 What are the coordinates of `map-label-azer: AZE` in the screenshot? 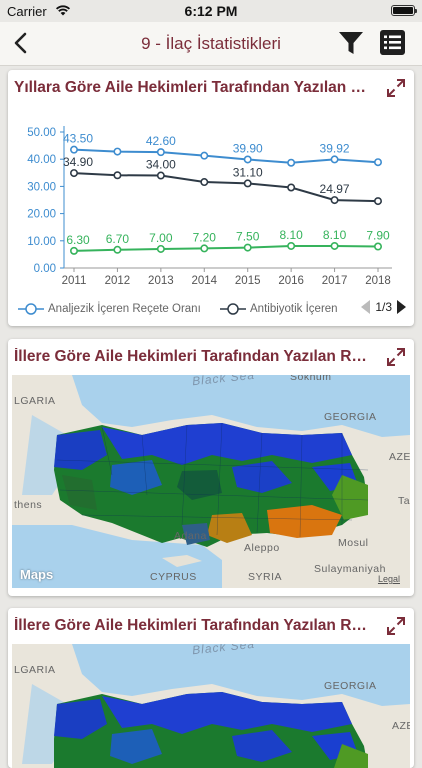 It's located at (401, 726).